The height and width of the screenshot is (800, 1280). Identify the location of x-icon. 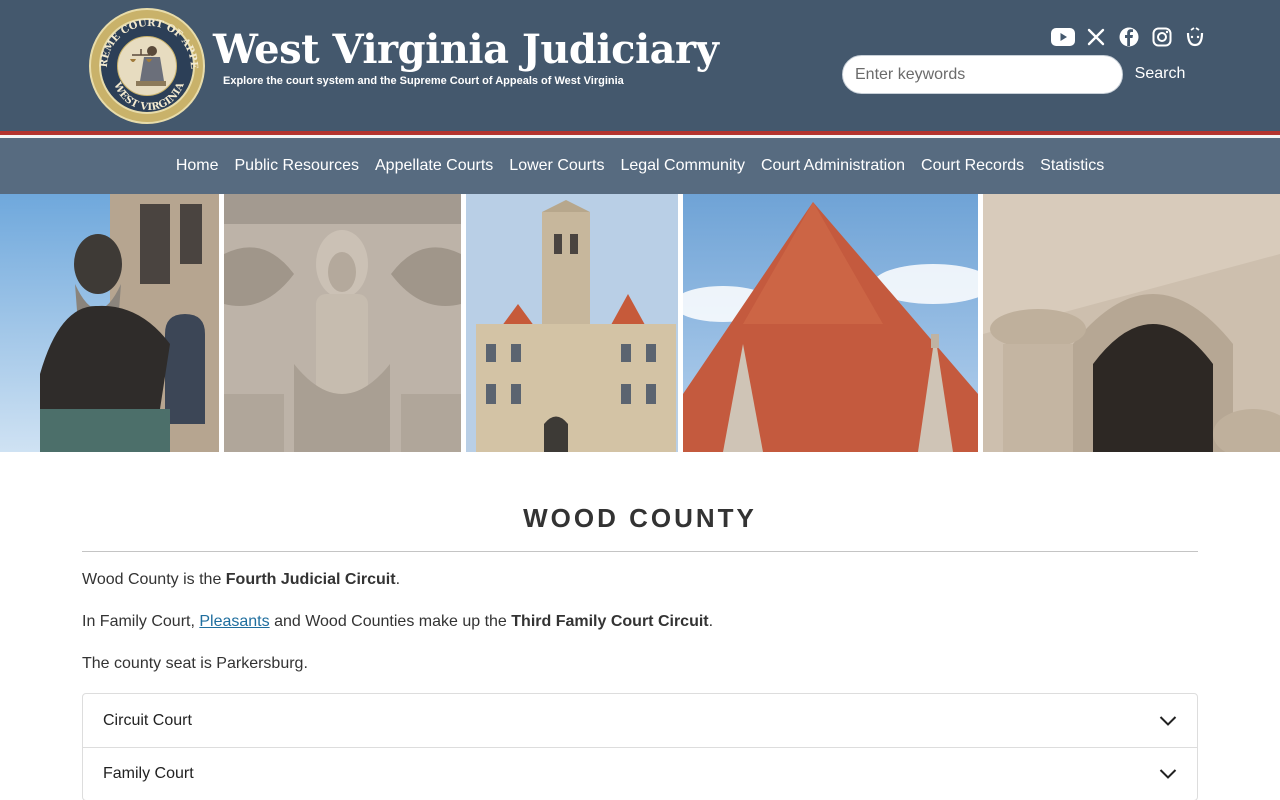
(1096, 37).